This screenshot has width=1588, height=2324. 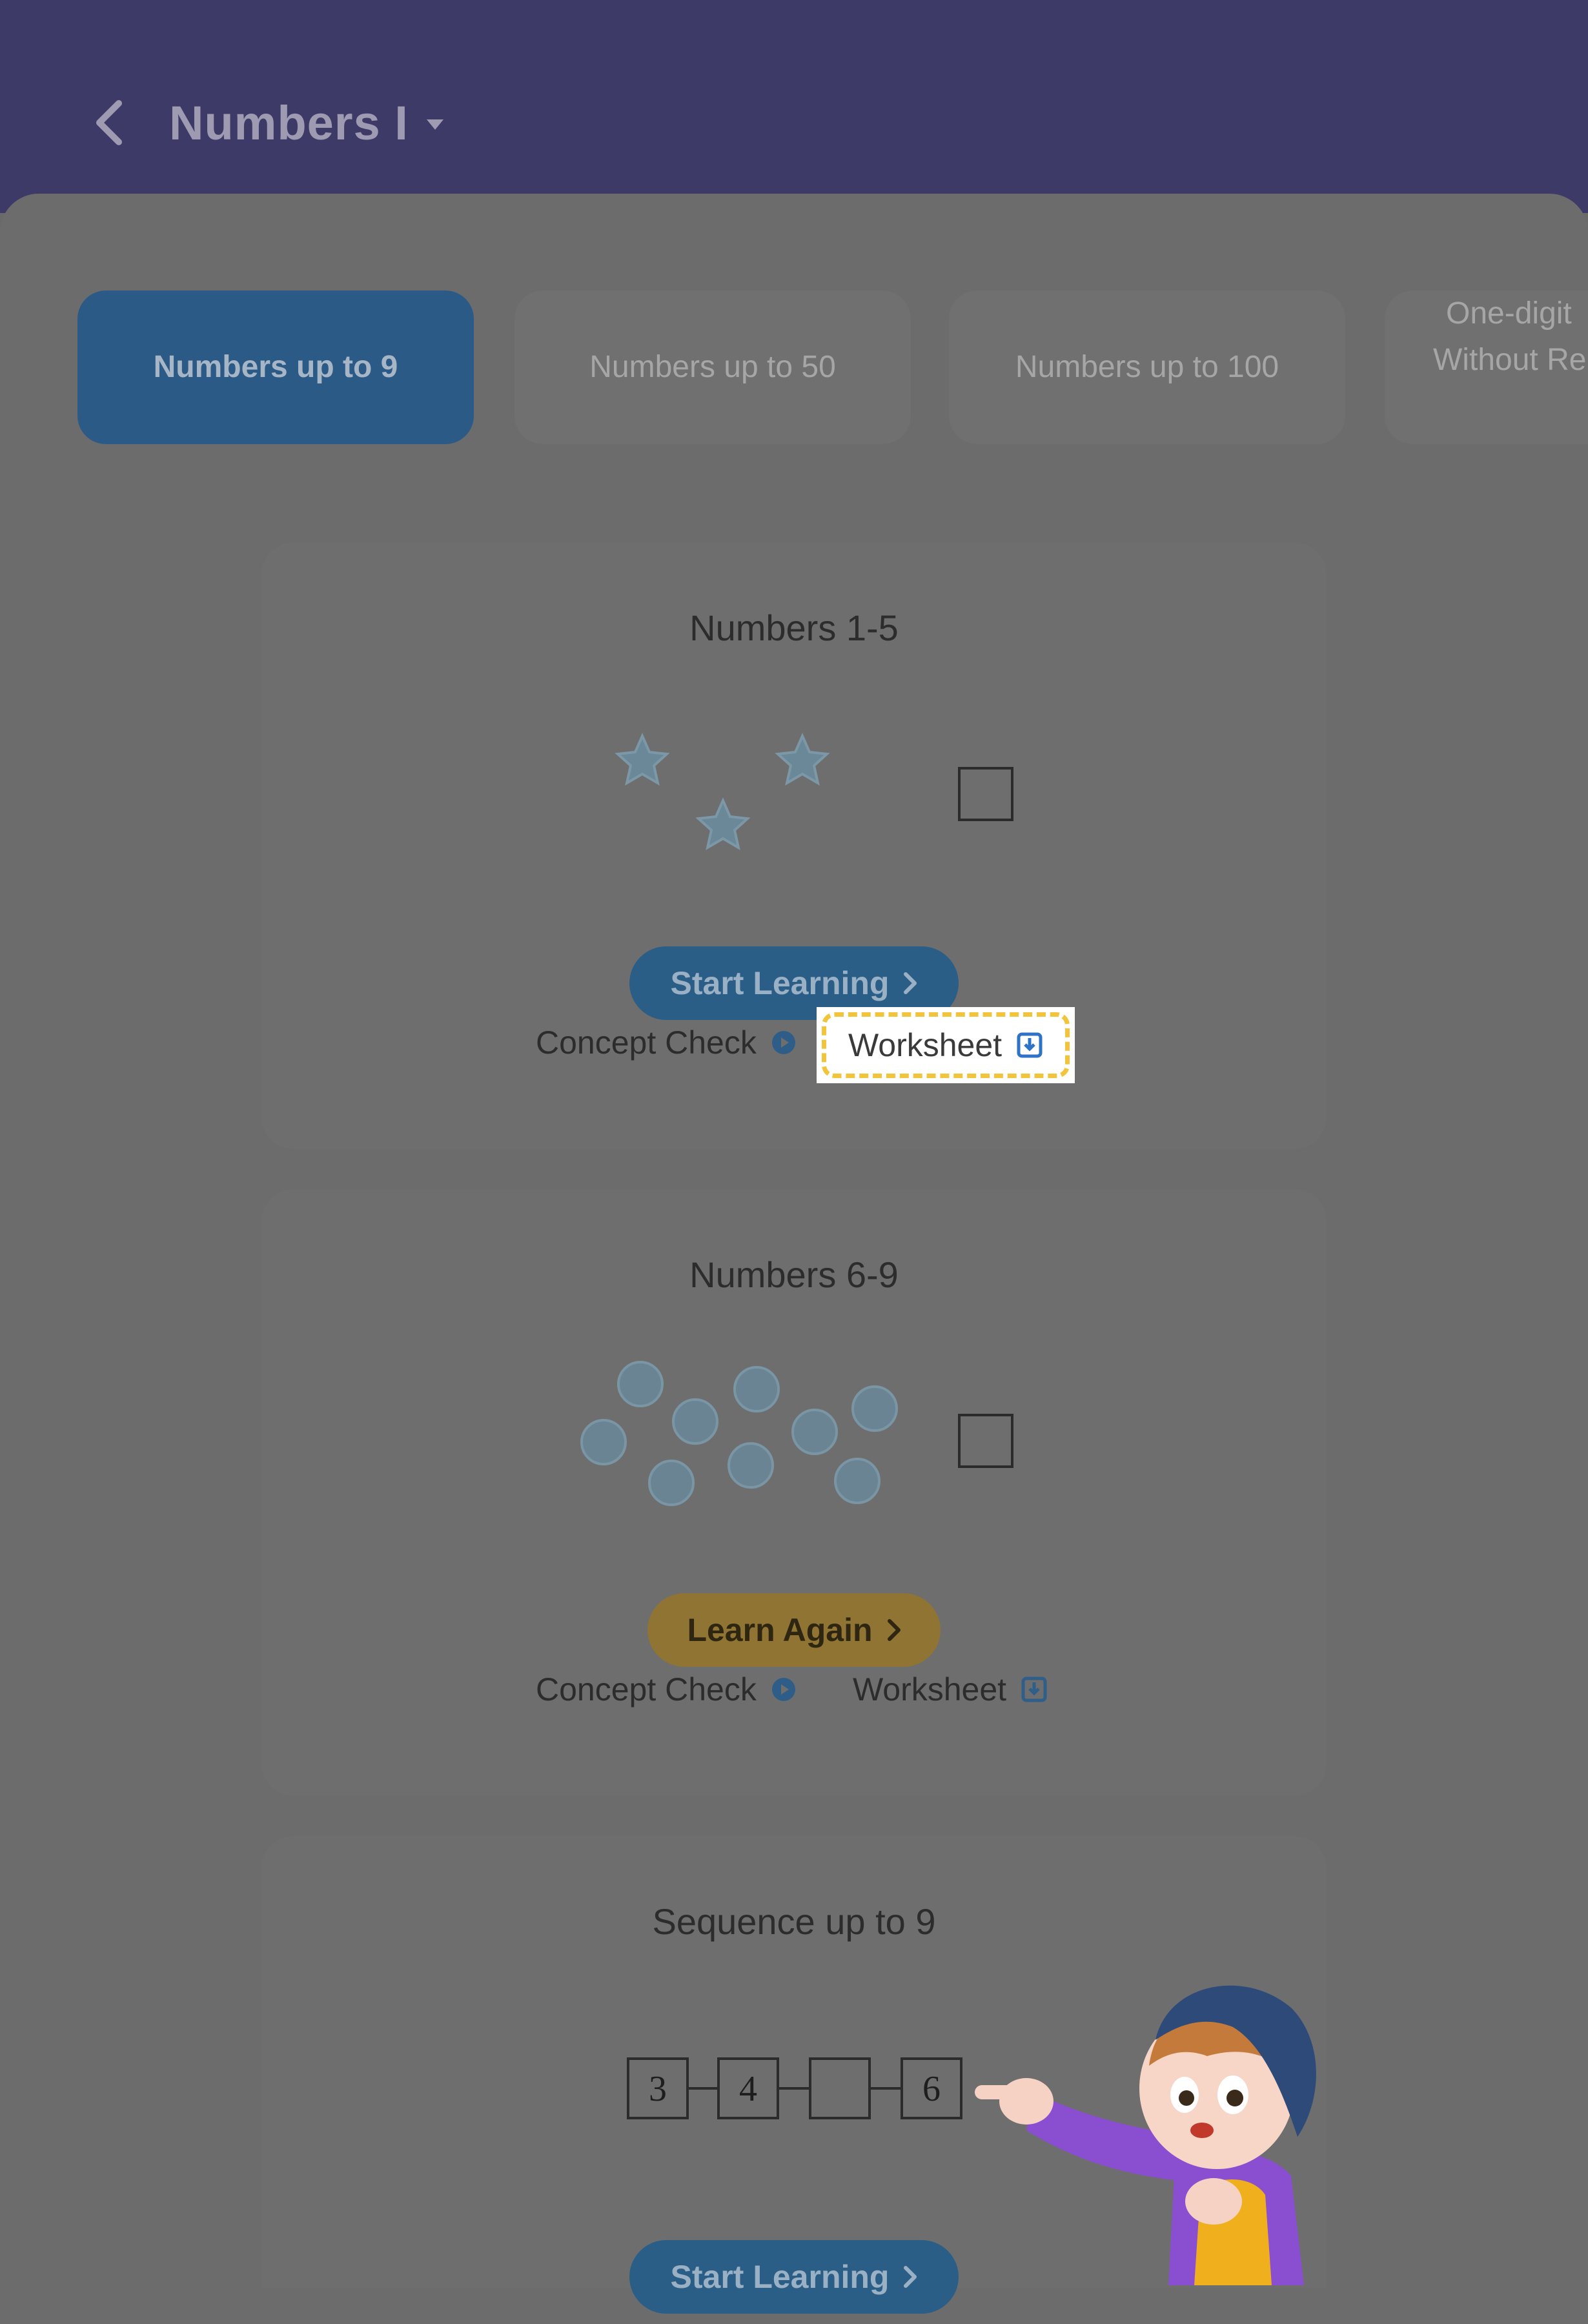 I want to click on tab-label: Numbers up to 50, so click(x=712, y=367).